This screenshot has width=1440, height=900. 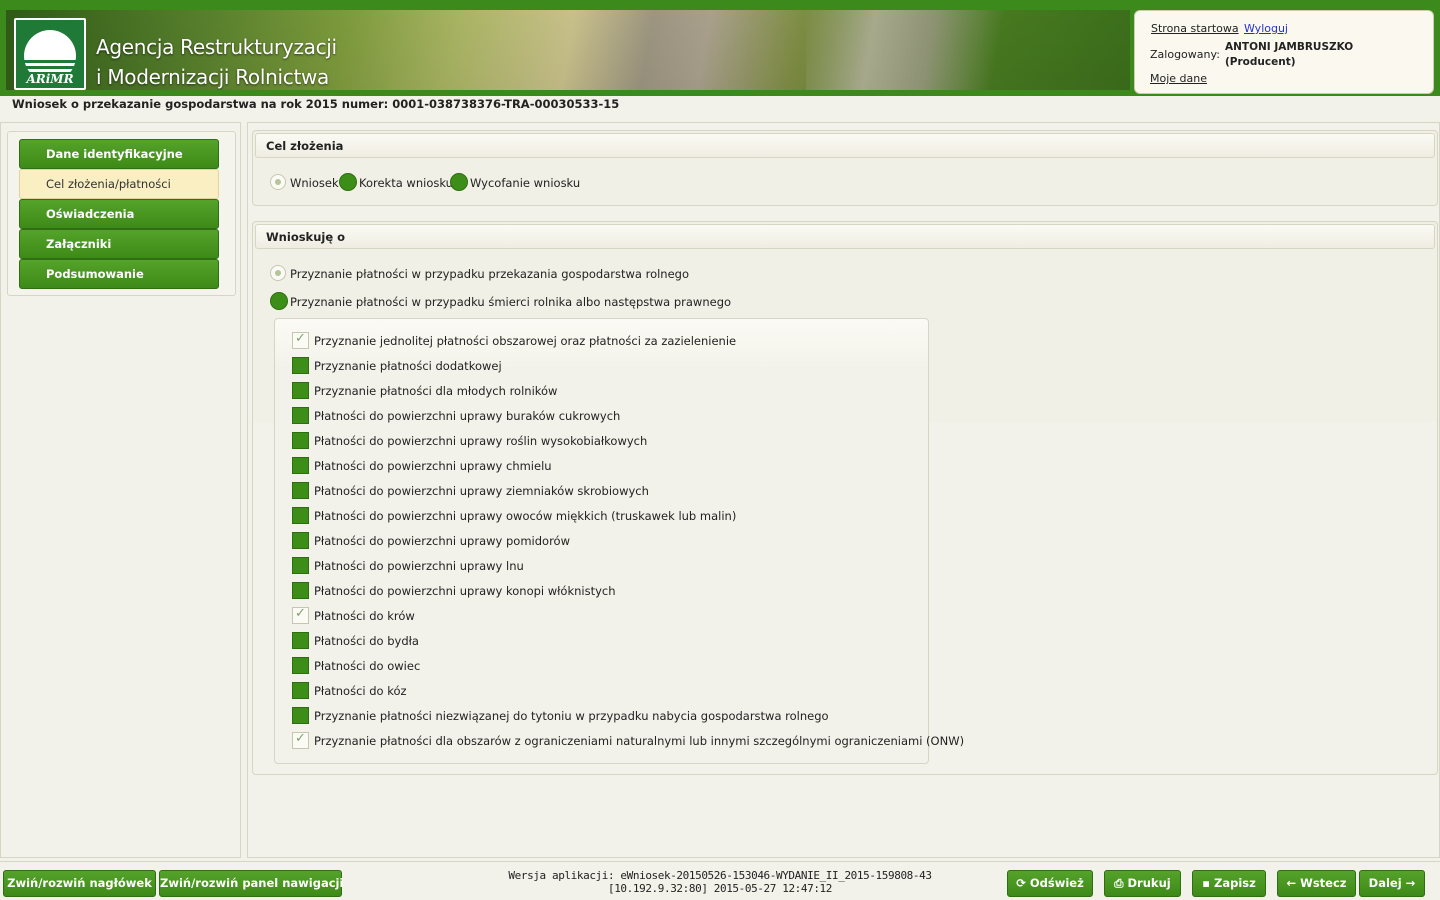 I want to click on checkbox-dodatkowa, so click(x=300, y=365).